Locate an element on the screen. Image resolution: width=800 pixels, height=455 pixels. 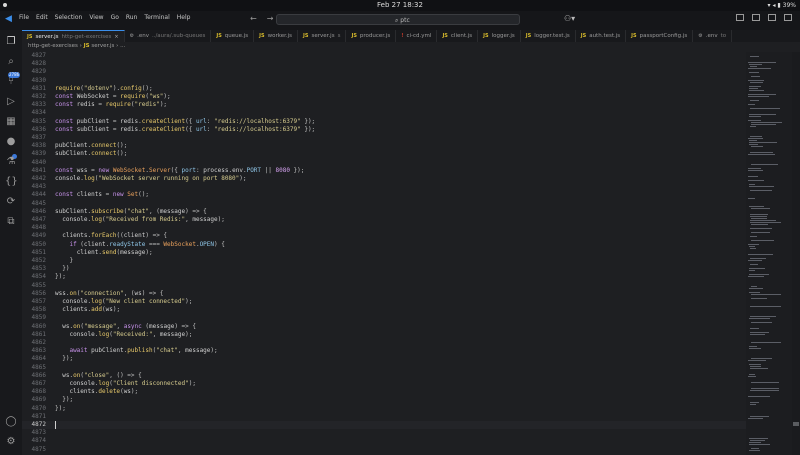
run-debug-icon: ▷ is located at coordinates (11, 101).